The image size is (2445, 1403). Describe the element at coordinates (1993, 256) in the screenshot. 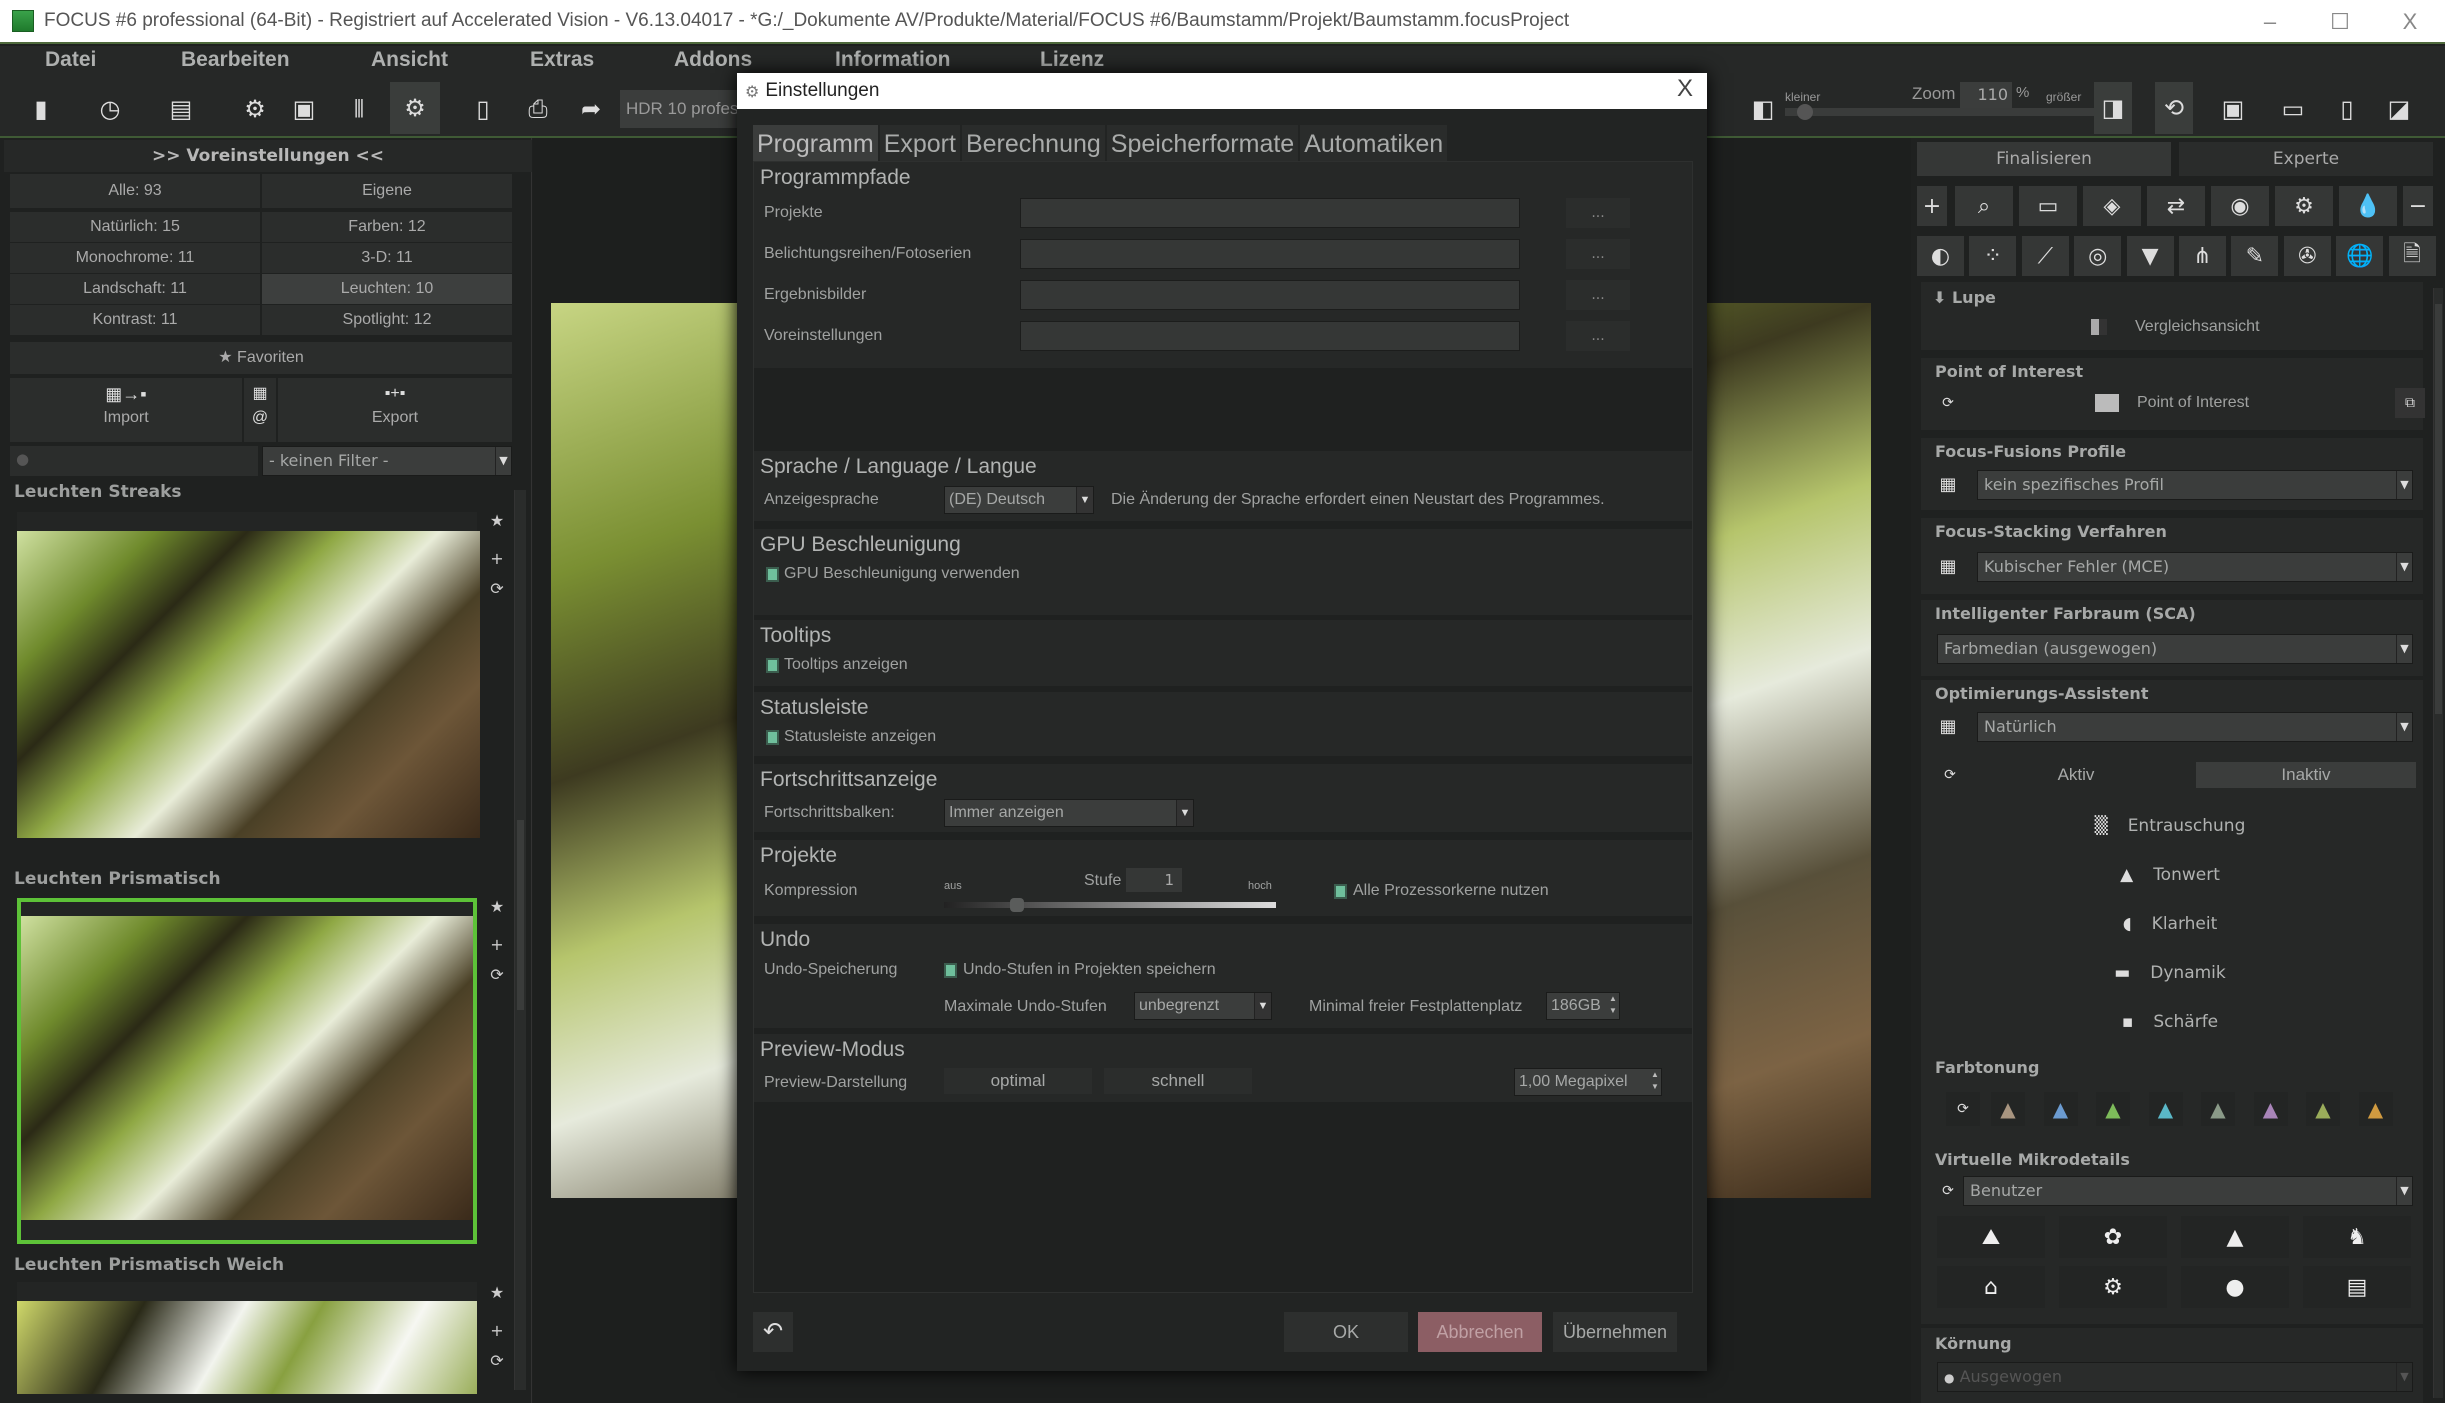

I see `noise-icon: ⁘` at that location.